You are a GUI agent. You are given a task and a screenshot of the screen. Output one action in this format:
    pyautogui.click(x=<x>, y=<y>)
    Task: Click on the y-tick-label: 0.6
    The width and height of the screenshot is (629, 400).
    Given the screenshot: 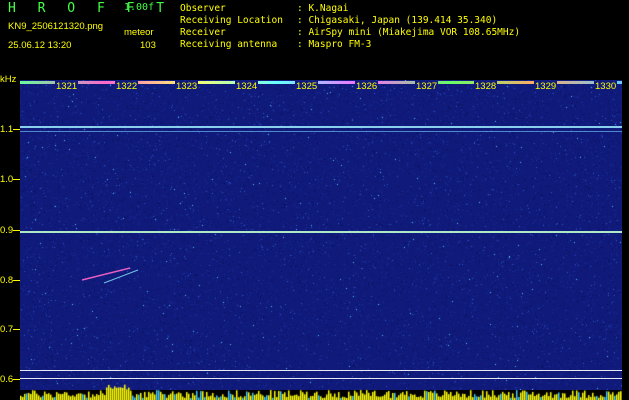 What is the action you would take?
    pyautogui.click(x=7, y=379)
    